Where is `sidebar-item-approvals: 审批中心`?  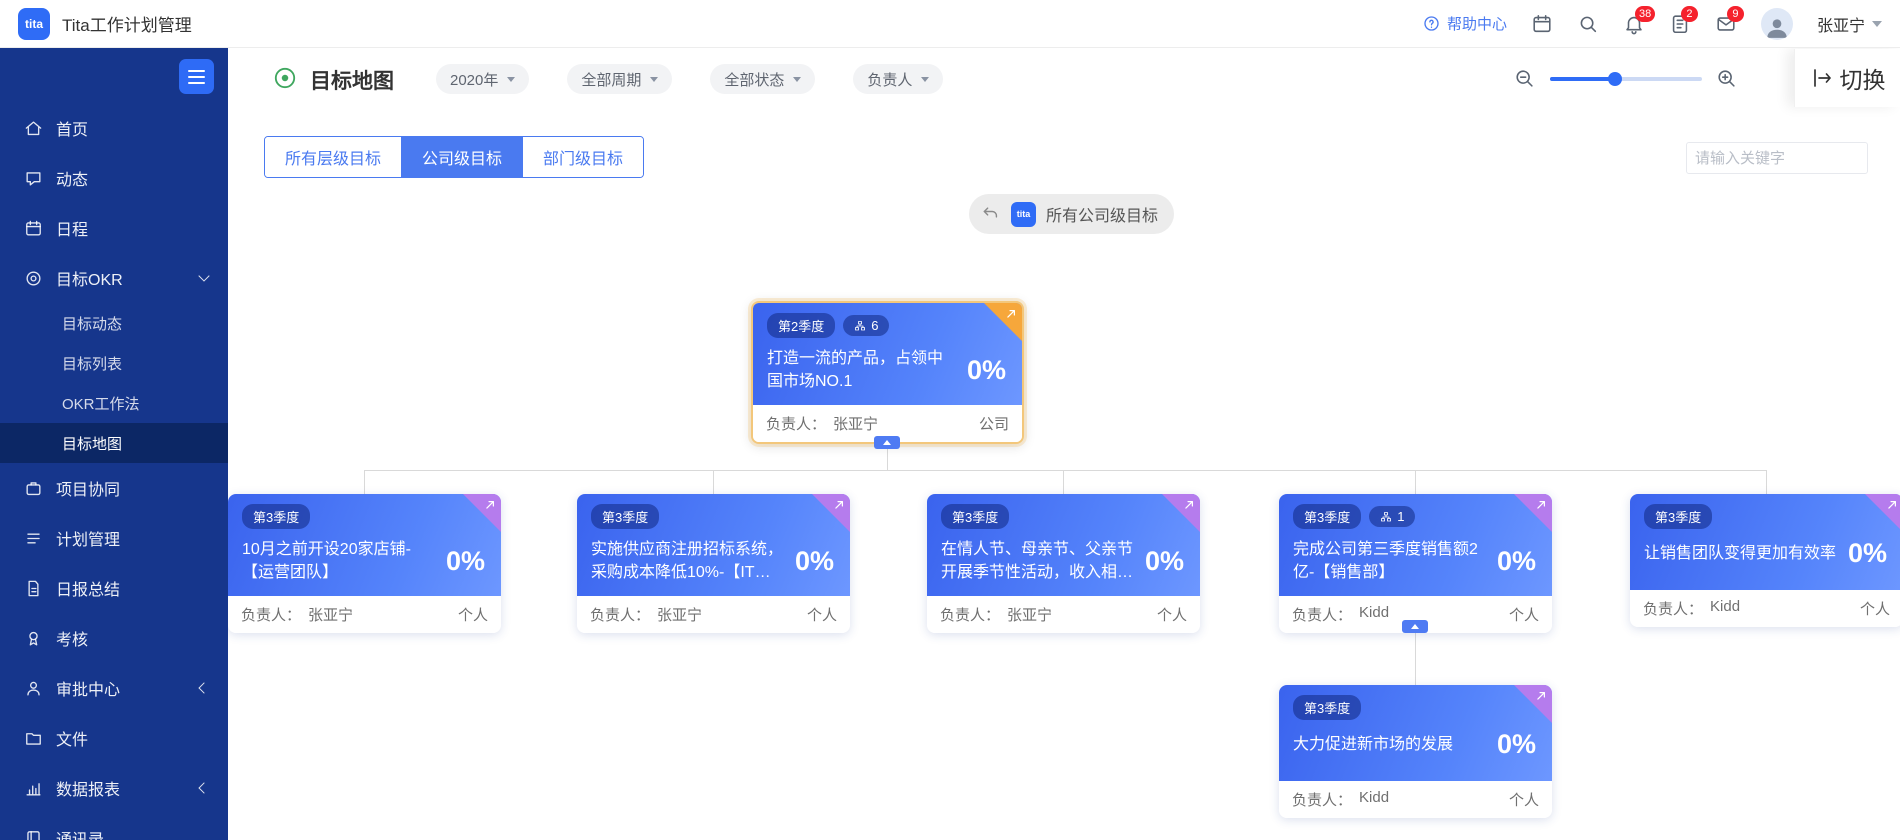
sidebar-item-approvals: 审批中心 is located at coordinates (114, 688).